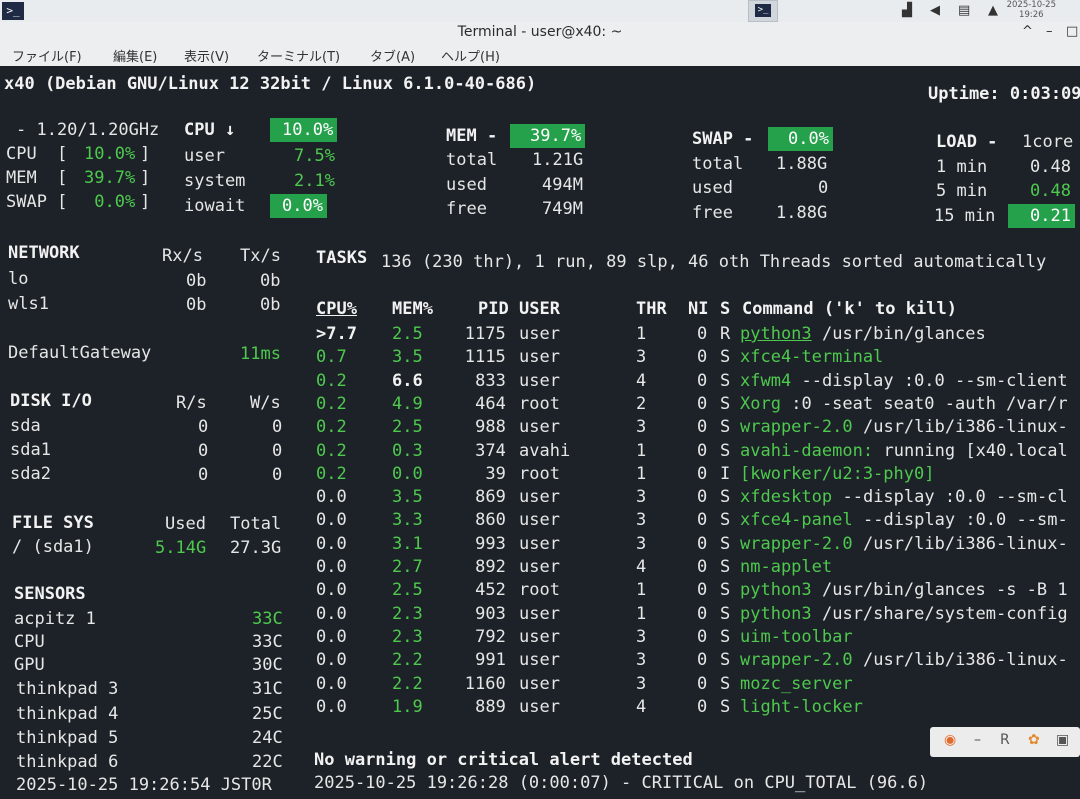 The image size is (1080, 799). Describe the element at coordinates (1041, 216) in the screenshot. I see `load-value: 0.21` at that location.